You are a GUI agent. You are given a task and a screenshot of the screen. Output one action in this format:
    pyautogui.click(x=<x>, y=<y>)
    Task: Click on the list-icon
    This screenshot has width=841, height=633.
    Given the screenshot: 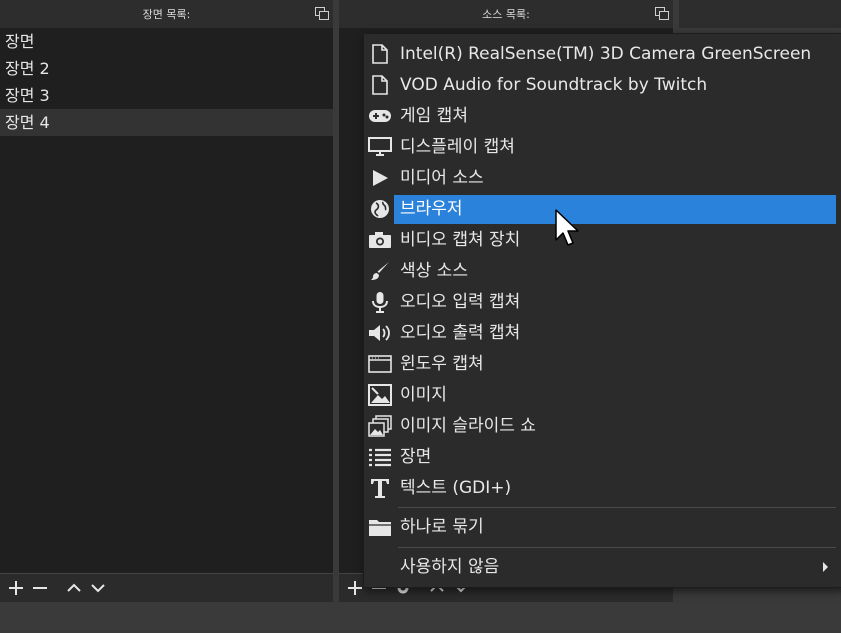 What is the action you would take?
    pyautogui.click(x=380, y=457)
    